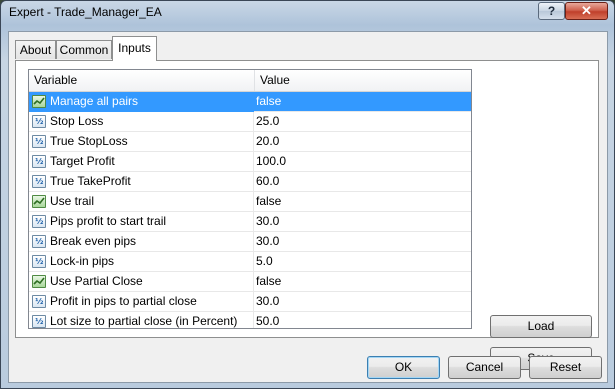 This screenshot has width=615, height=389. Describe the element at coordinates (362, 142) in the screenshot. I see `value-cell: 20.0` at that location.